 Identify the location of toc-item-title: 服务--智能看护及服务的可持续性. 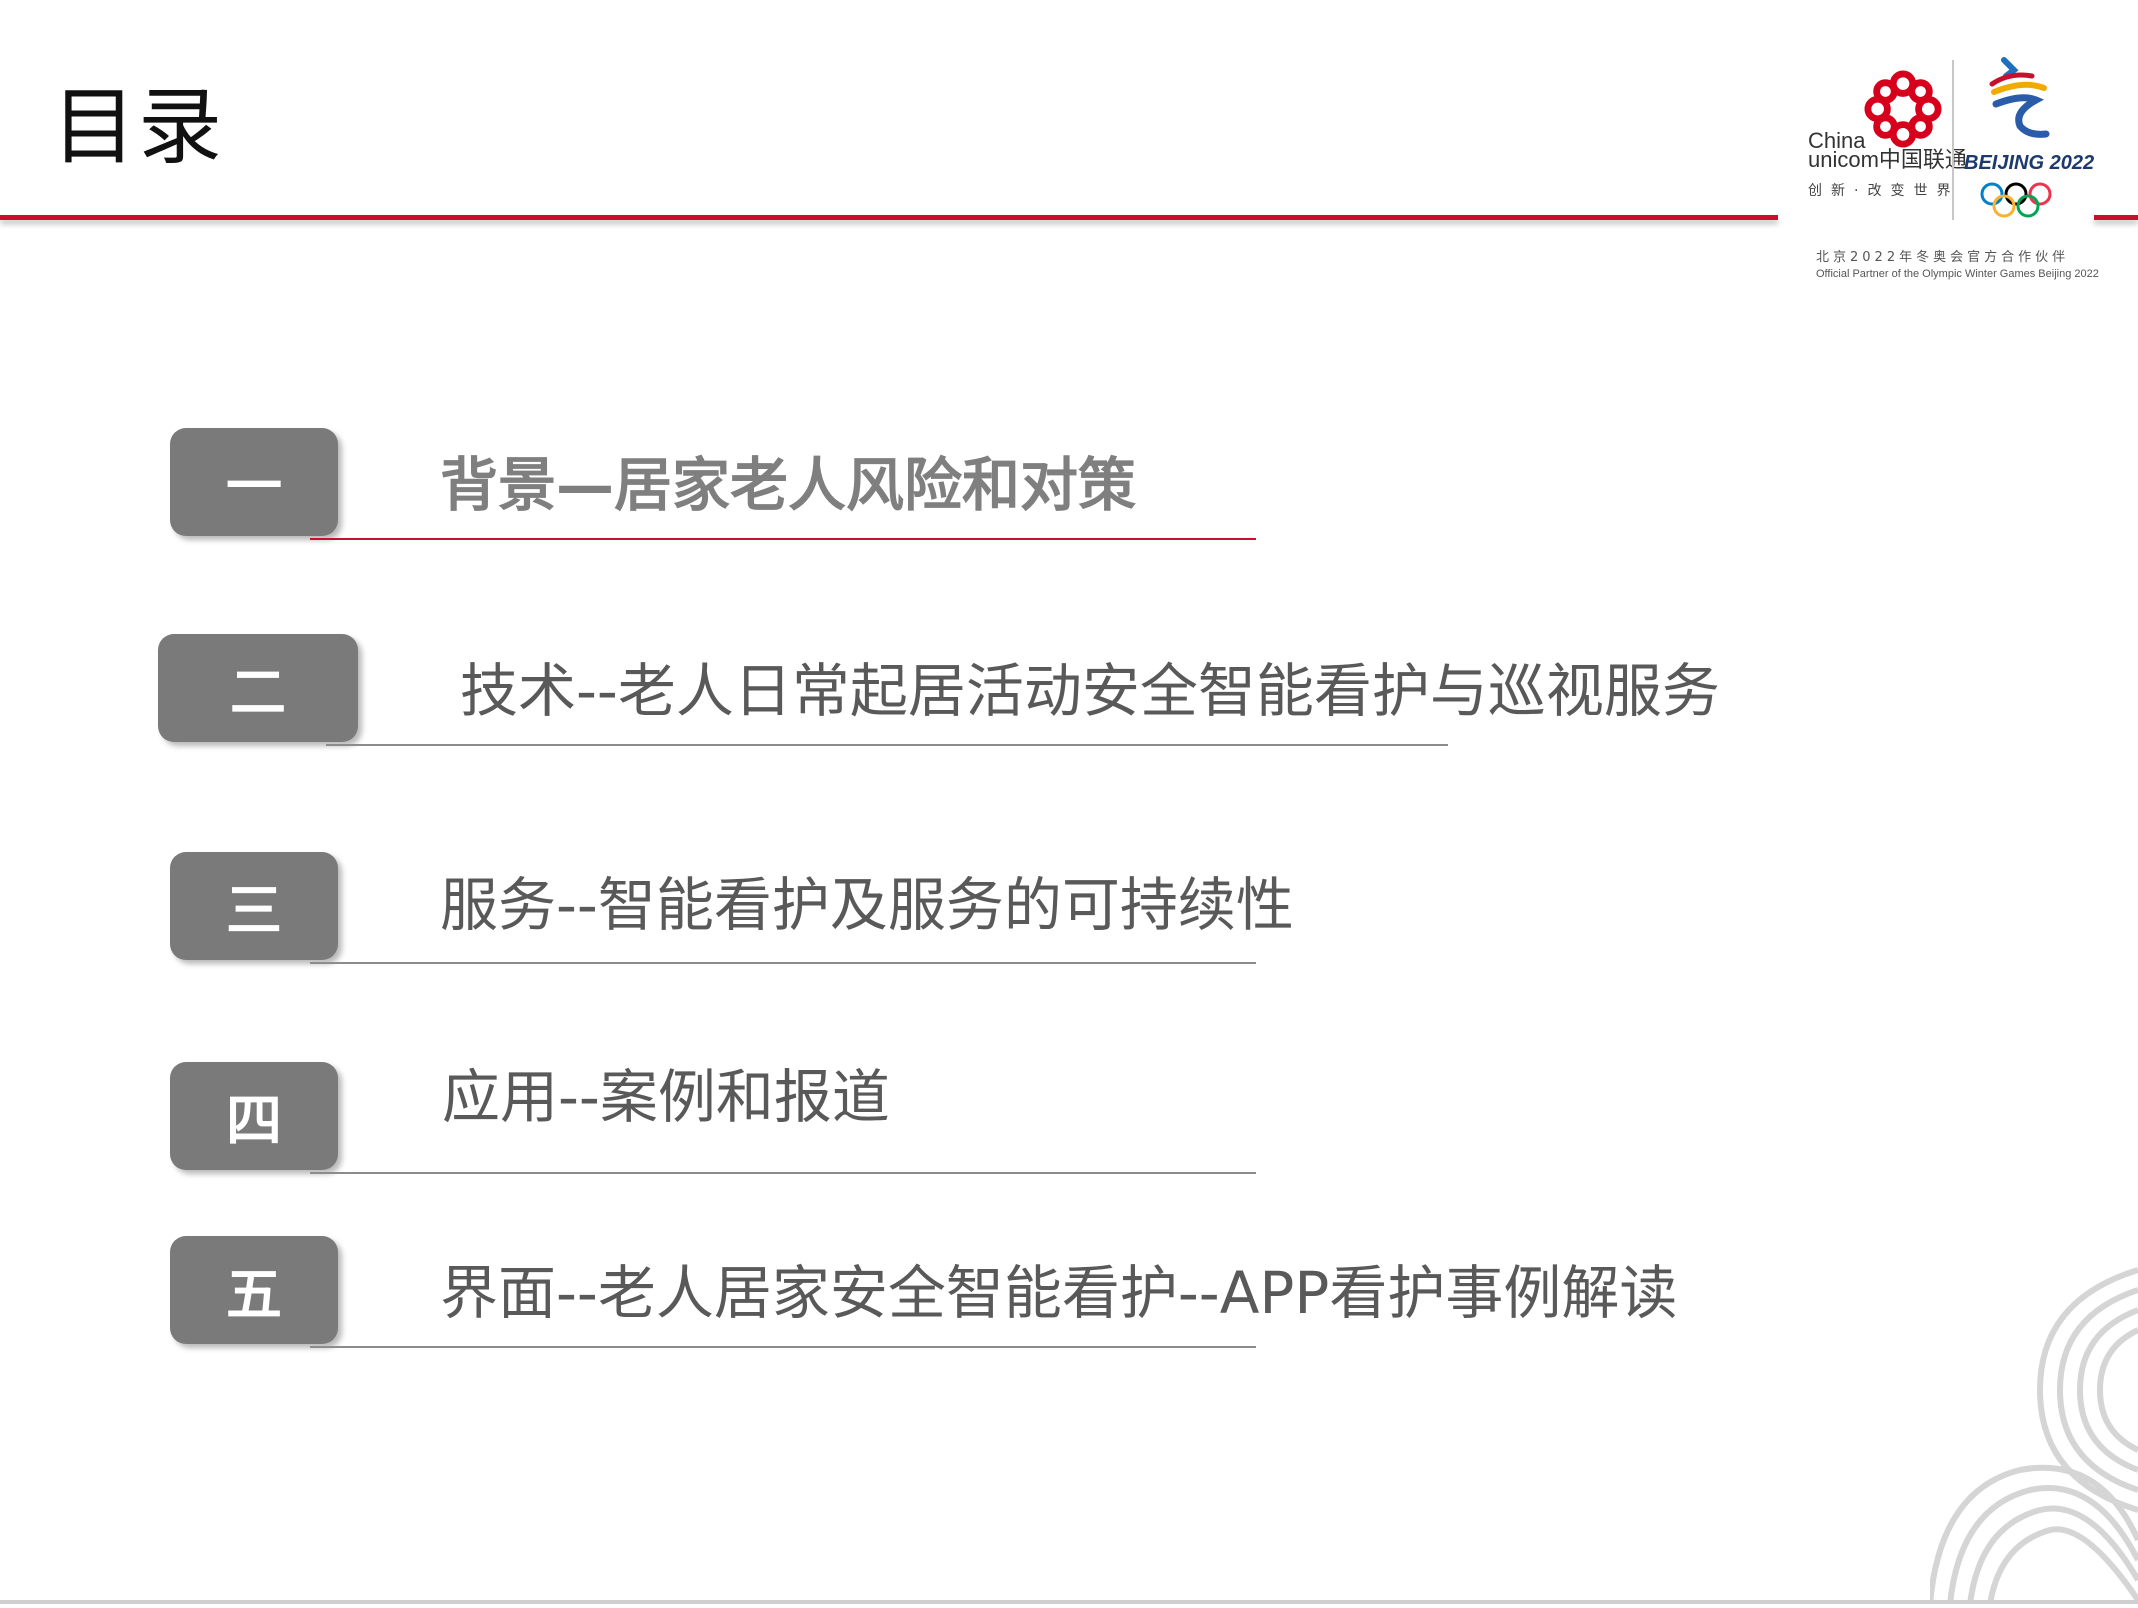
(867, 905).